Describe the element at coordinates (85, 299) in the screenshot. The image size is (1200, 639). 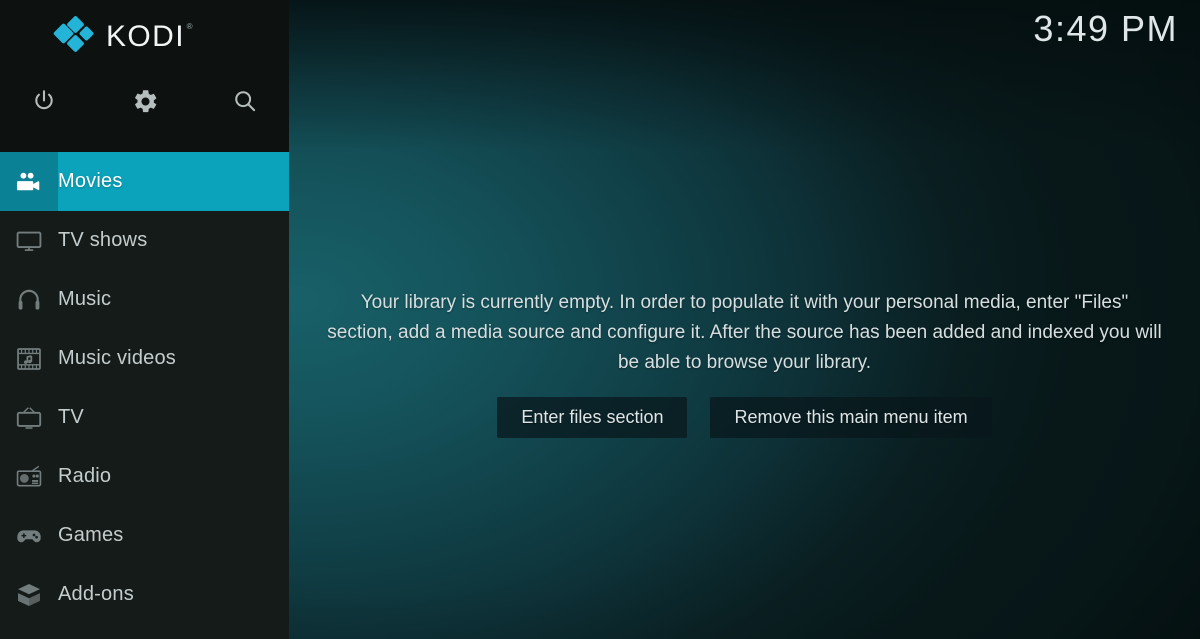
I see `sidebar-item-label: Music` at that location.